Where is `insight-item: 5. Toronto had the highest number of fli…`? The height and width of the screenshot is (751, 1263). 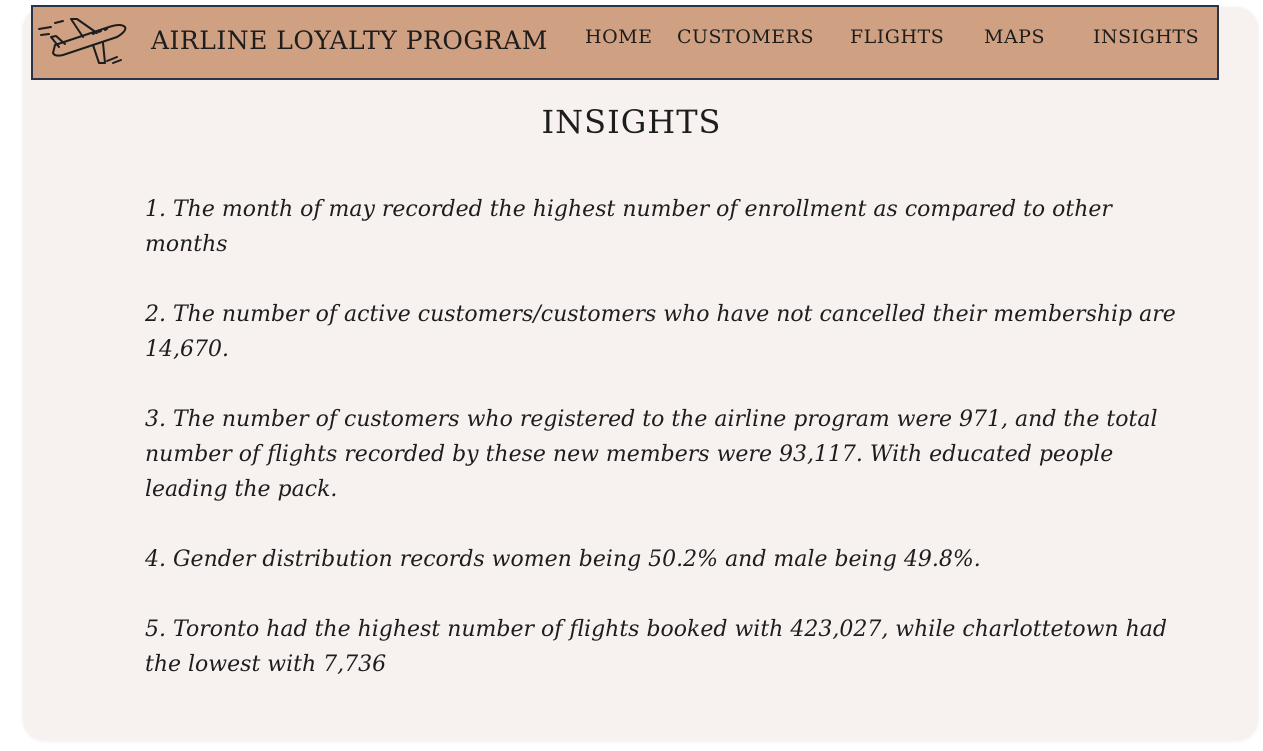
insight-item: 5. Toronto had the highest number of fli… is located at coordinates (656, 647).